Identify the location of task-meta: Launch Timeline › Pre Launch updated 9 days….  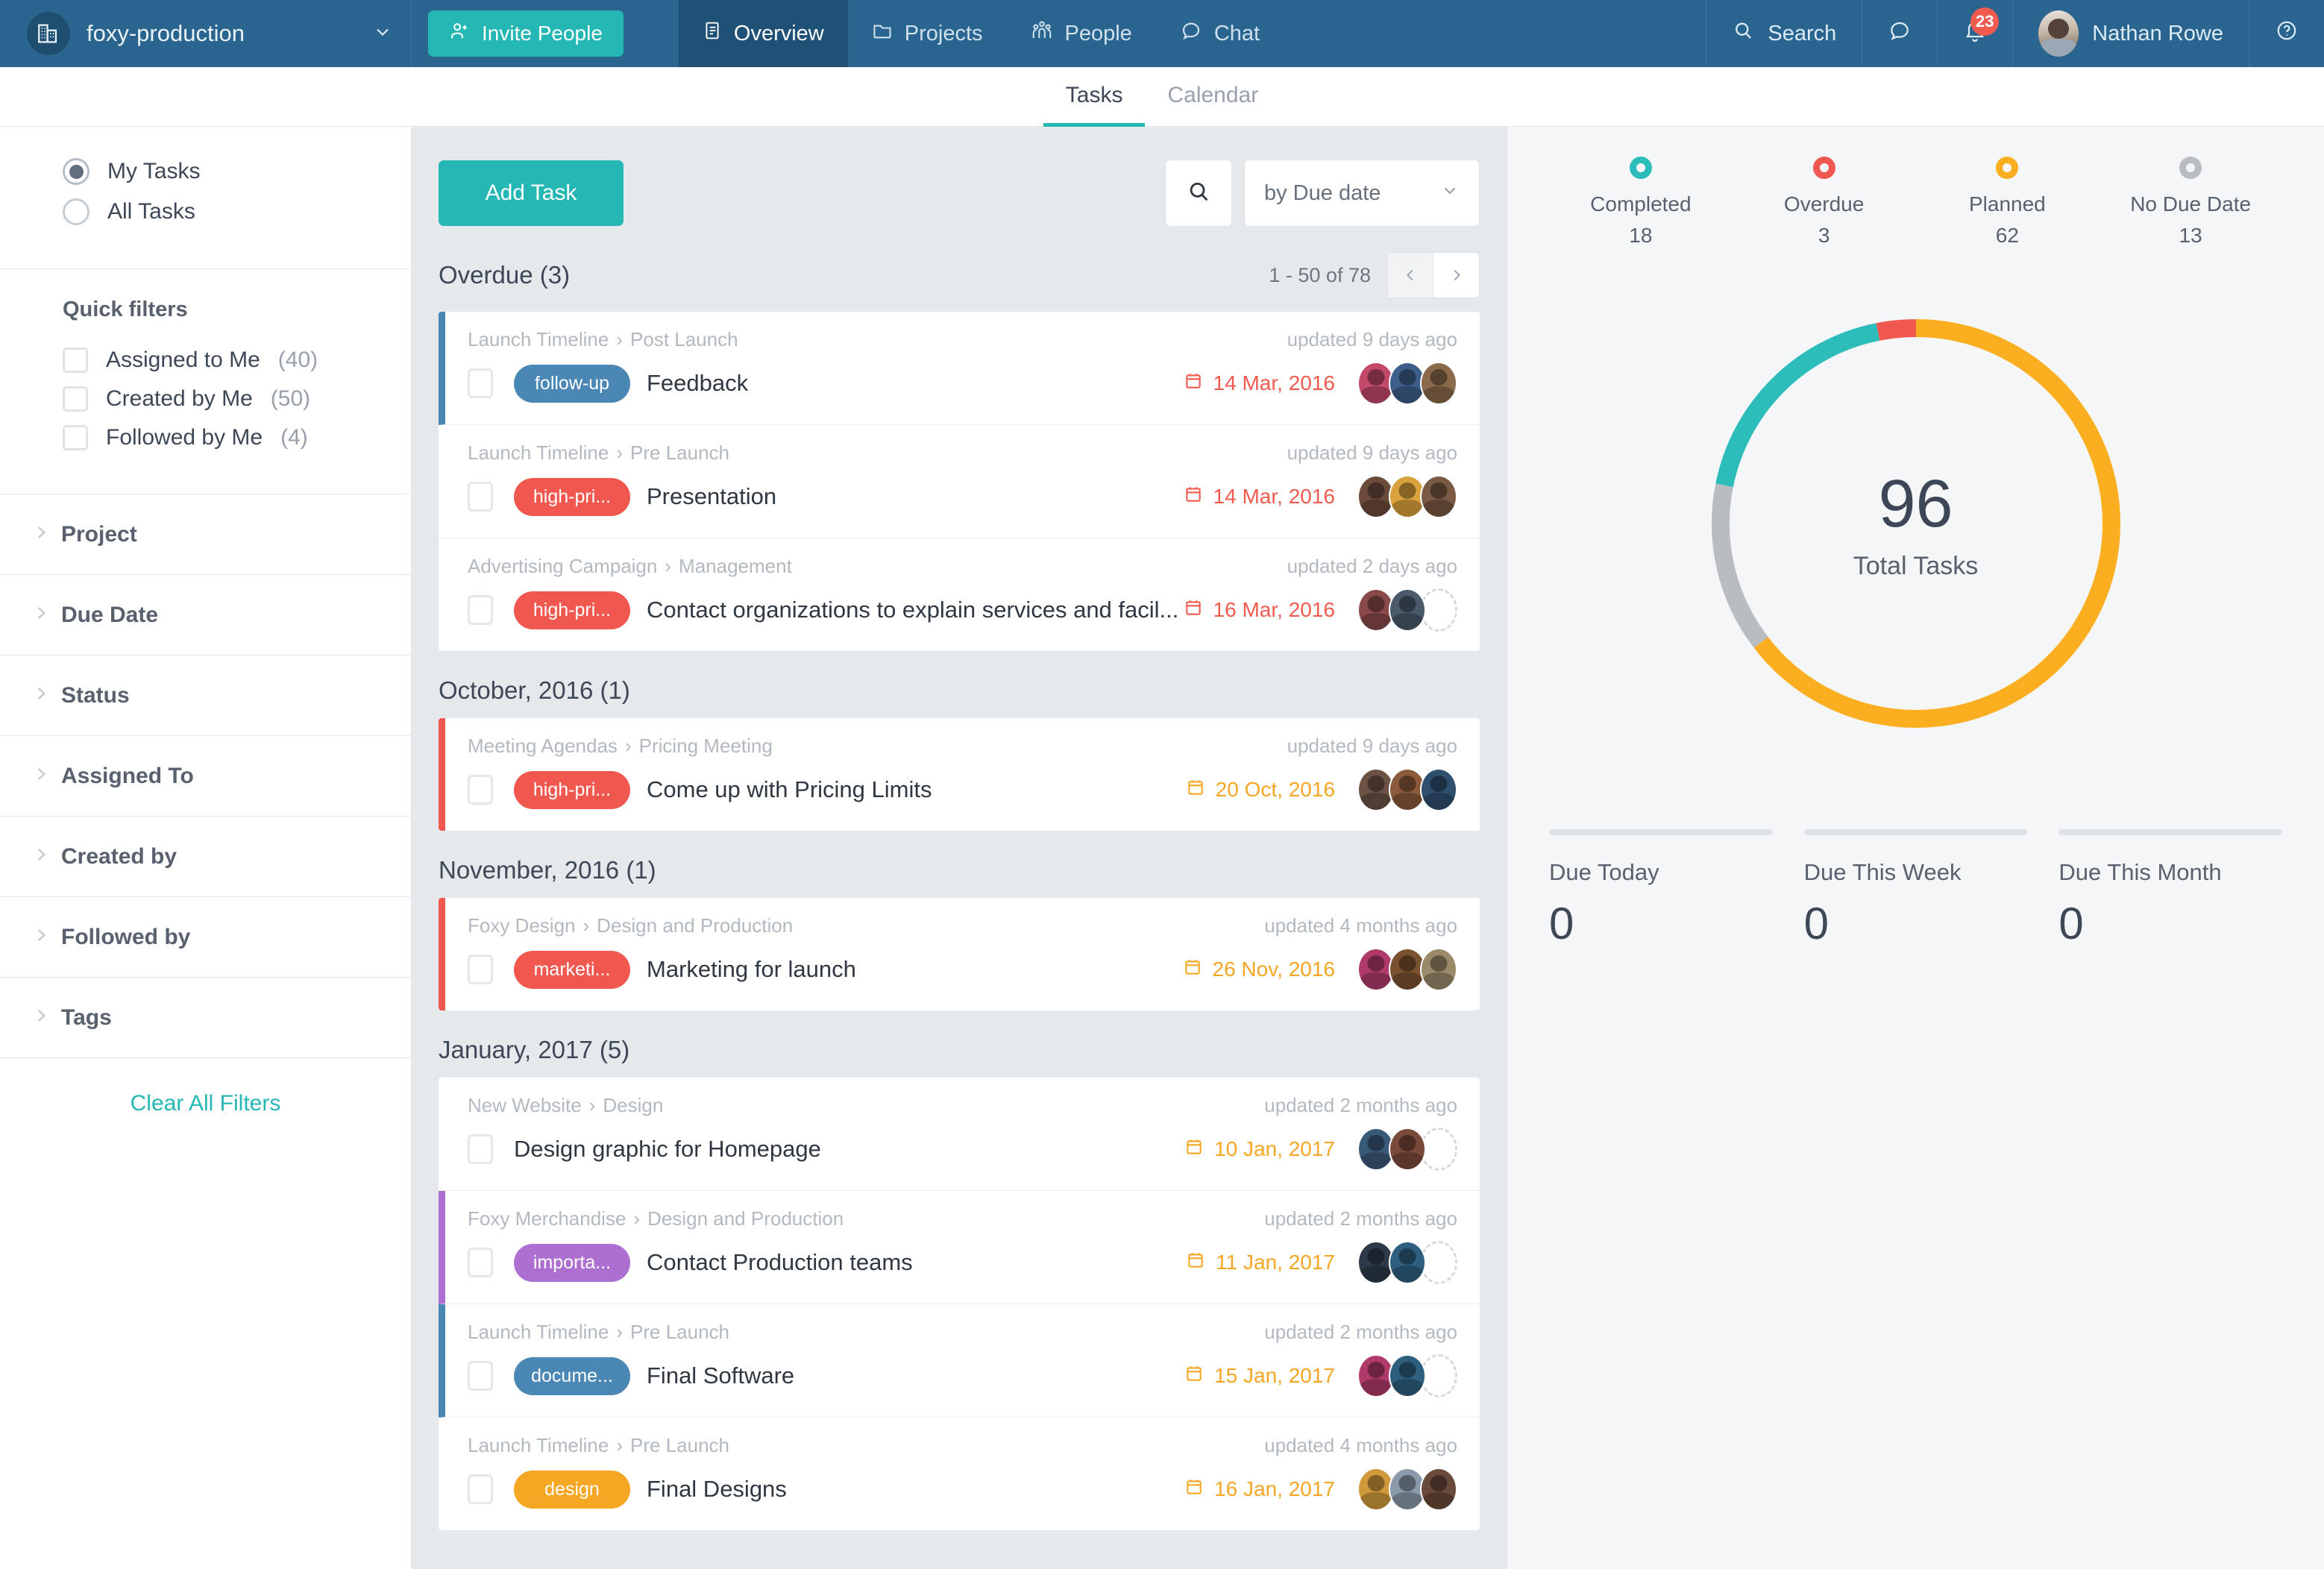
(963, 453).